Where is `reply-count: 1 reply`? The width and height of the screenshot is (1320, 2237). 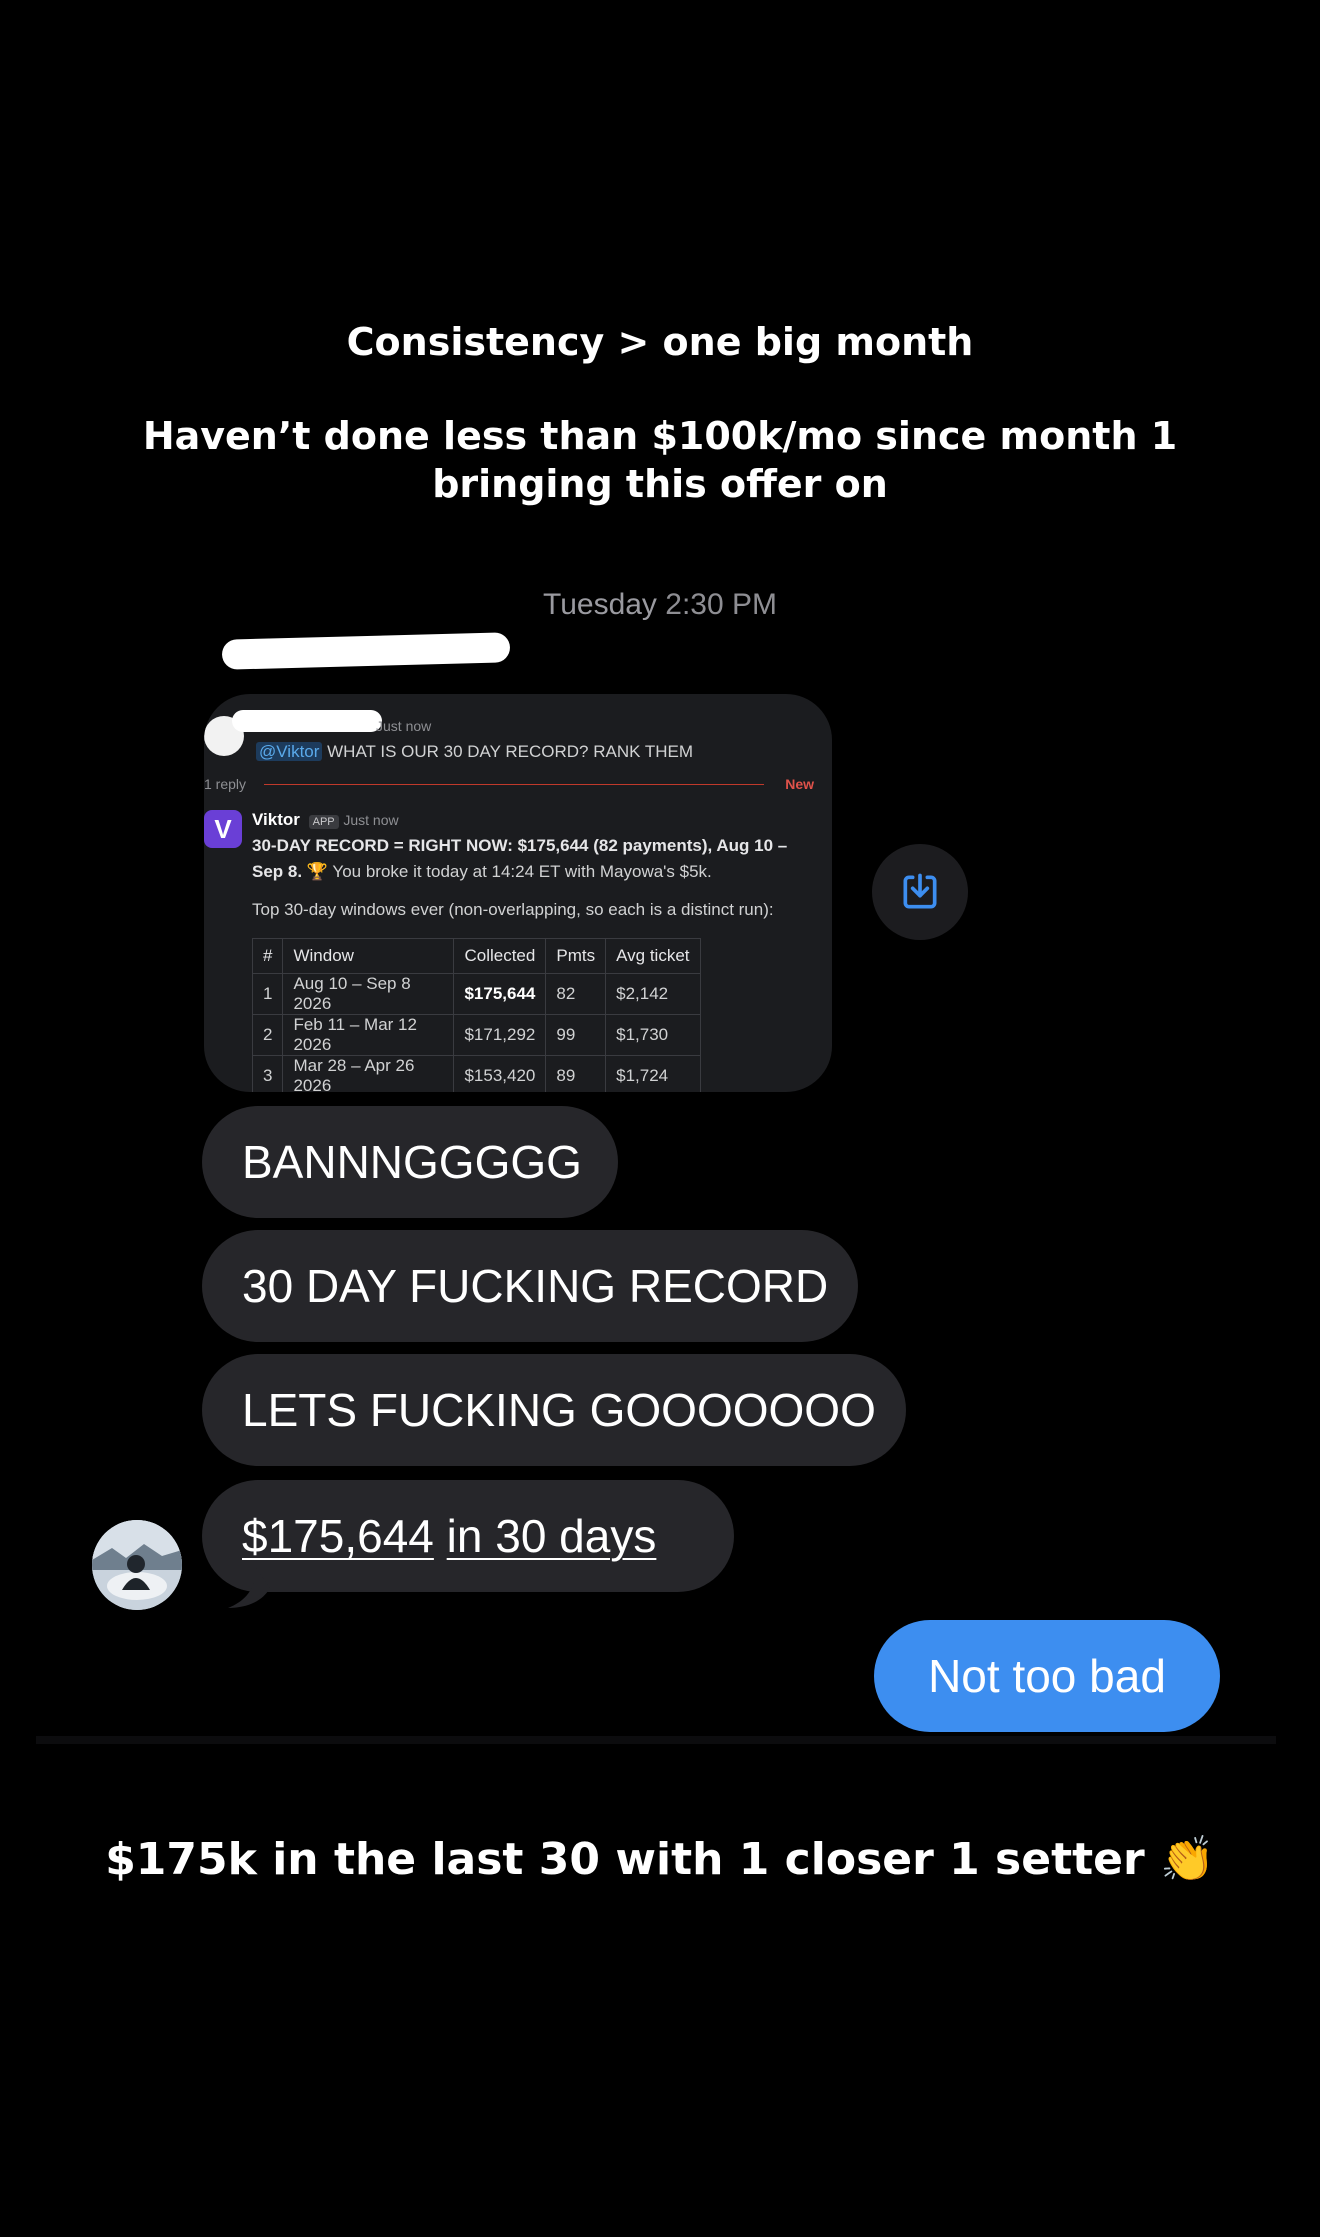
reply-count: 1 reply is located at coordinates (225, 784).